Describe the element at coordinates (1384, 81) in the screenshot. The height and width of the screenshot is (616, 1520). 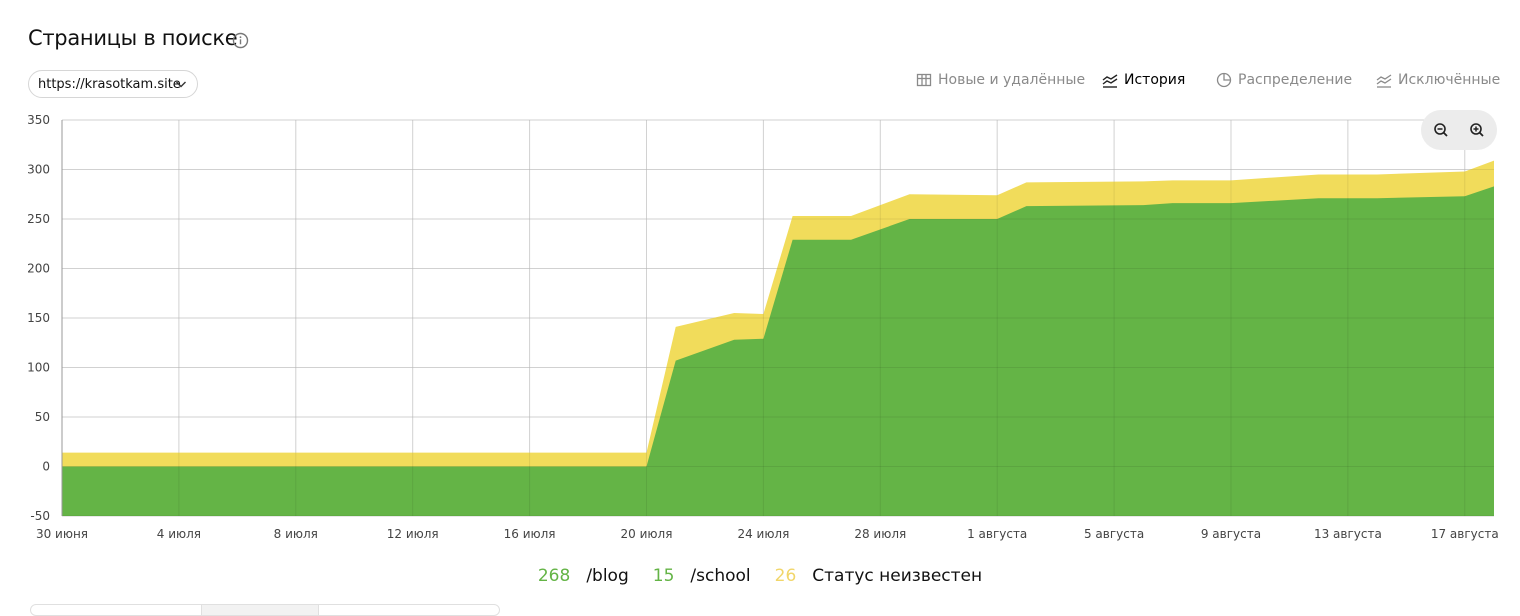
I see `excluded-chart-icon` at that location.